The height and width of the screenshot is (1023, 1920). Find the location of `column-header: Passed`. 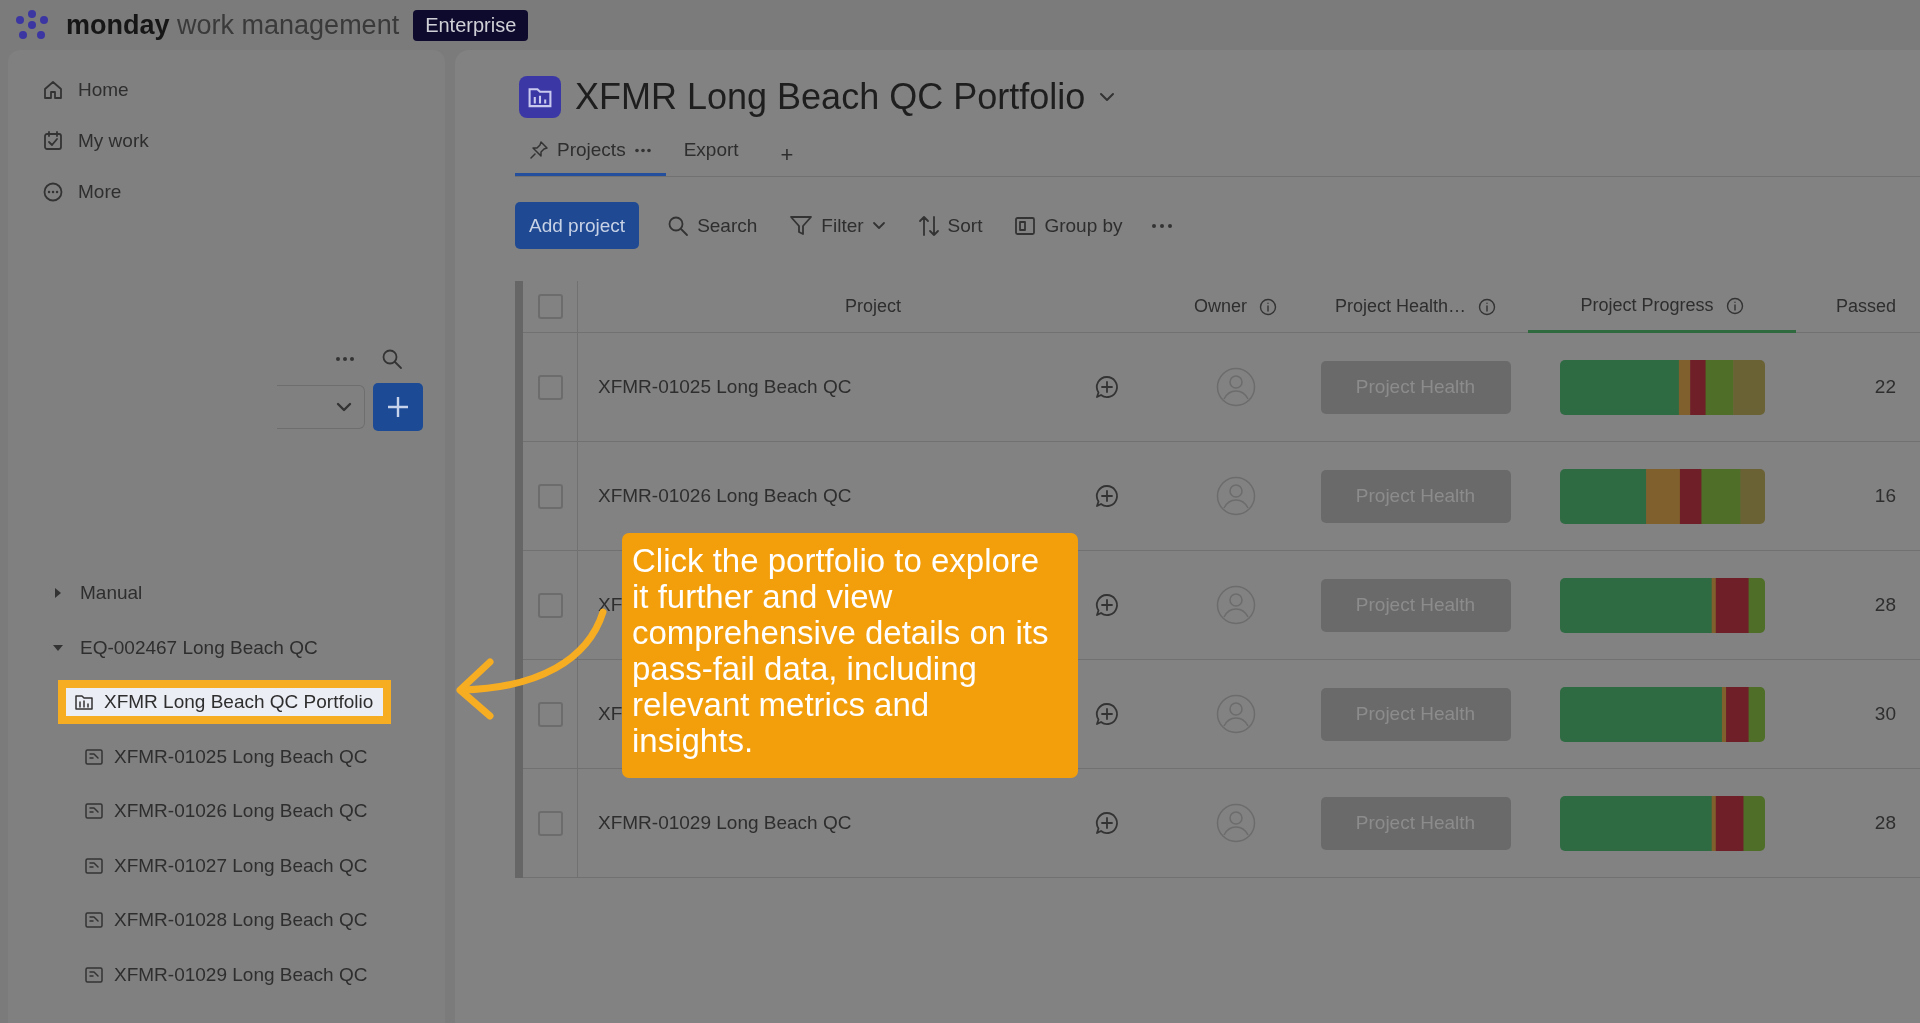

column-header: Passed is located at coordinates (1858, 307).